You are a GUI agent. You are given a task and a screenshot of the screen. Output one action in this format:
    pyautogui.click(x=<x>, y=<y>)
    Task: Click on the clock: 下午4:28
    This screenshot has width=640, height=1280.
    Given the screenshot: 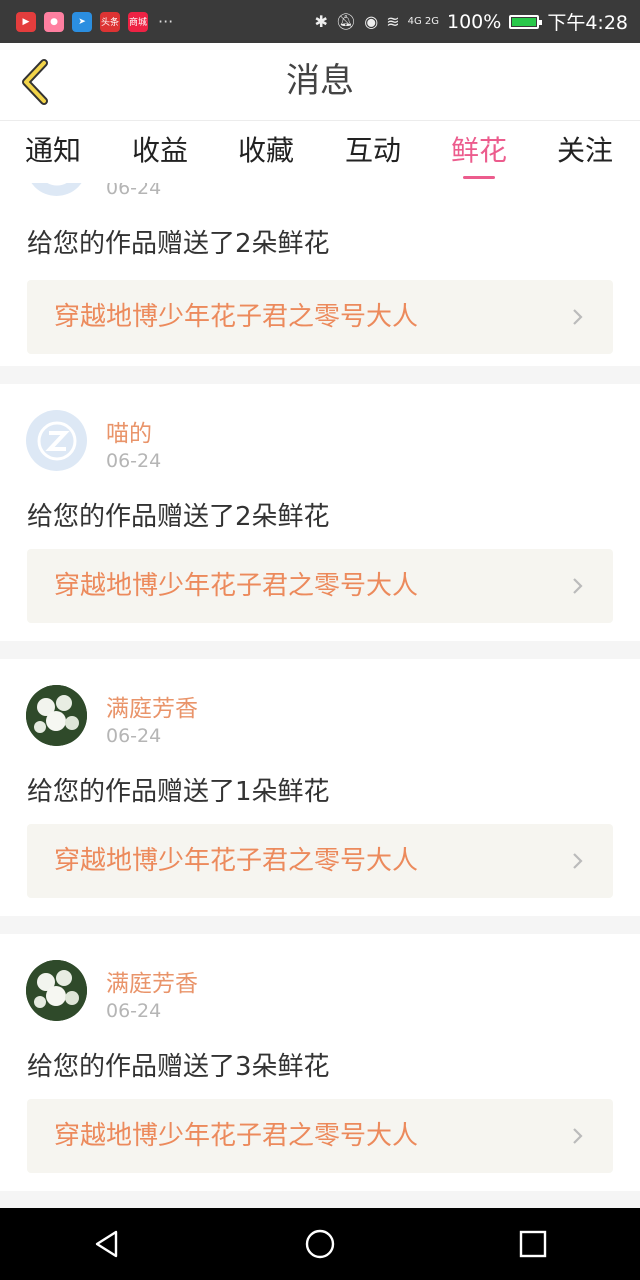 What is the action you would take?
    pyautogui.click(x=587, y=23)
    